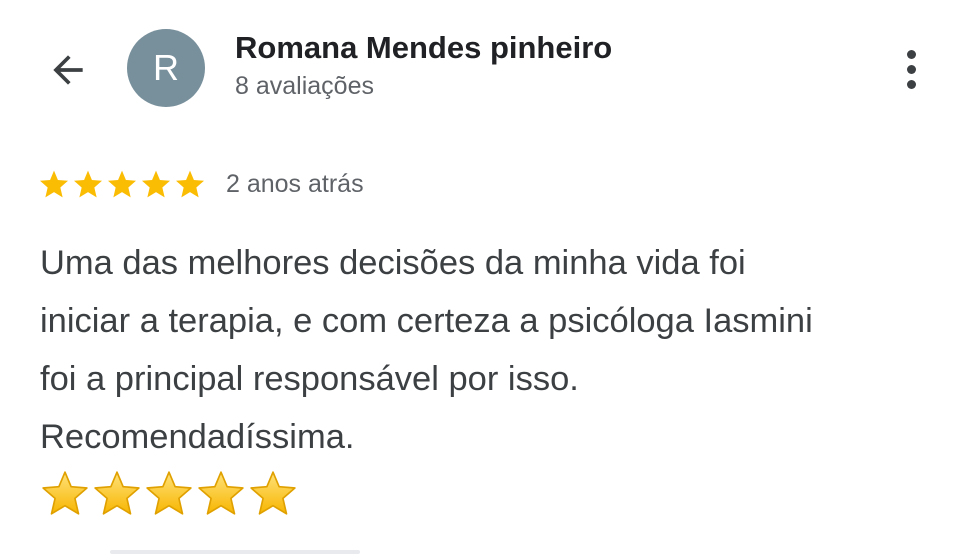 This screenshot has width=980, height=554. Describe the element at coordinates (911, 54) in the screenshot. I see `more-vert-icon` at that location.